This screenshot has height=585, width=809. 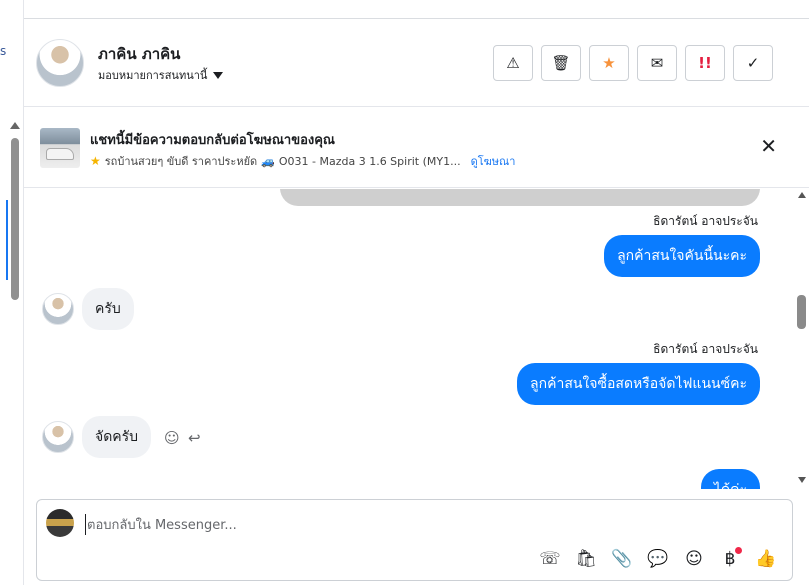 I want to click on attachment-icon: 📎, so click(x=622, y=559).